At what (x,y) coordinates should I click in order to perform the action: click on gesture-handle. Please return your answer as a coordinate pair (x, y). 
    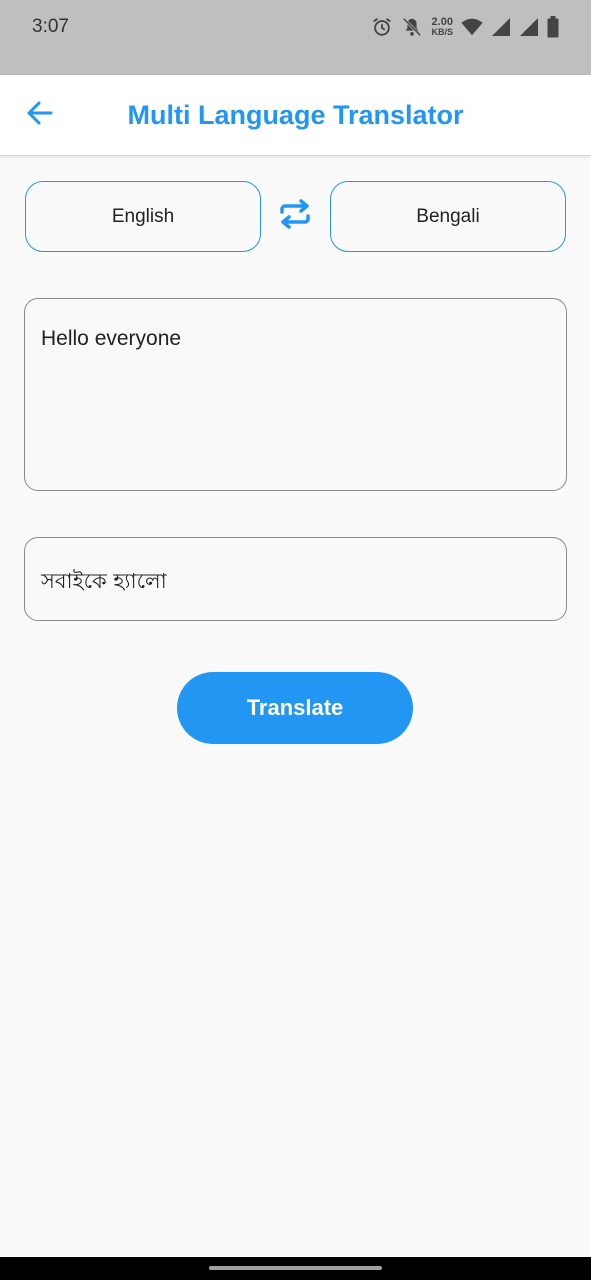
    Looking at the image, I should click on (295, 1268).